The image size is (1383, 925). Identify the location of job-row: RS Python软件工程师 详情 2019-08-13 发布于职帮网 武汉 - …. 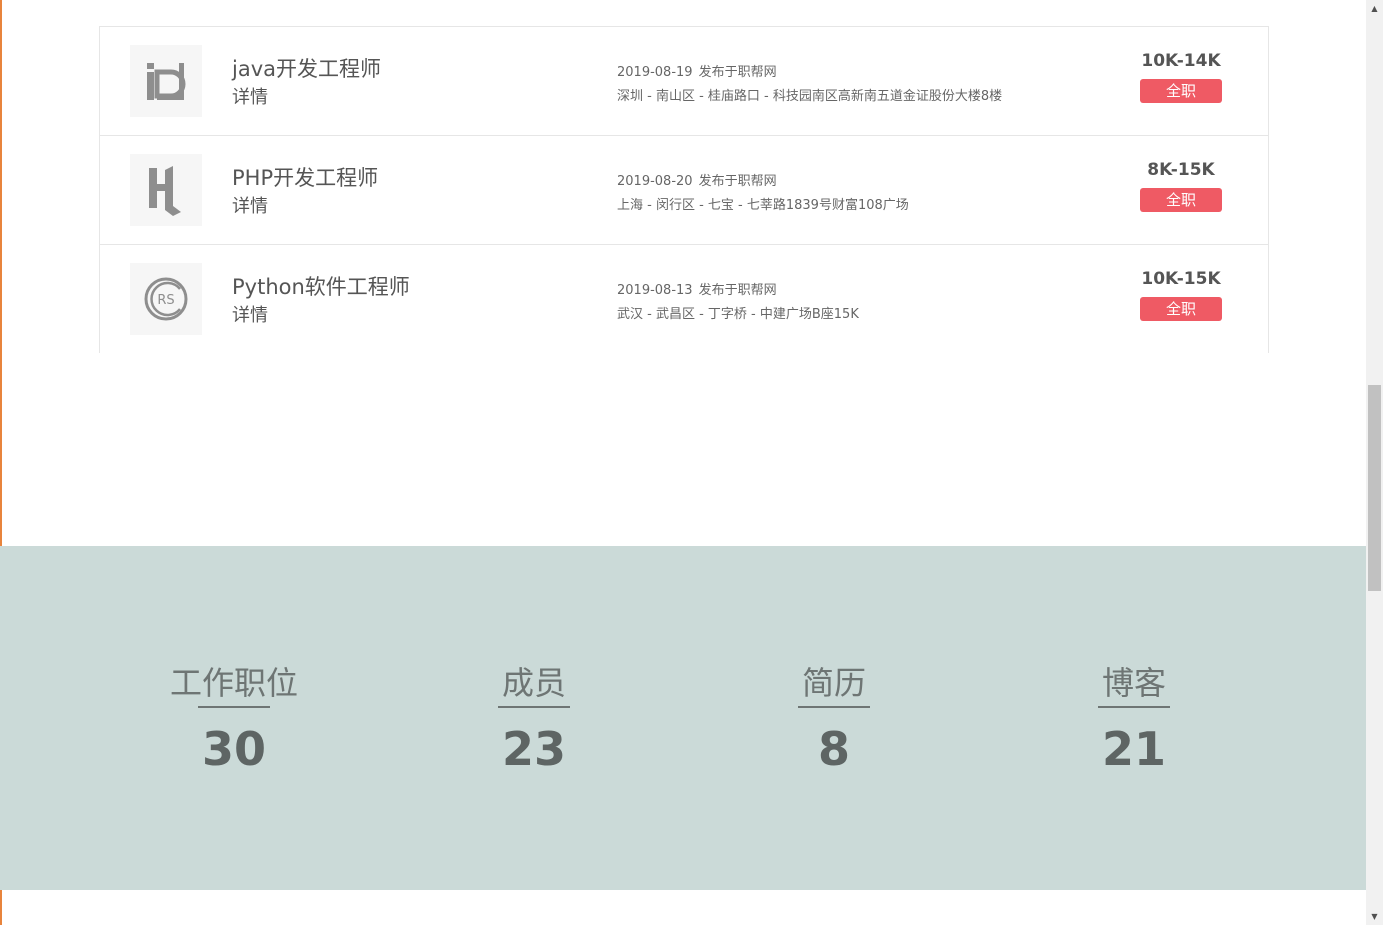
(684, 299).